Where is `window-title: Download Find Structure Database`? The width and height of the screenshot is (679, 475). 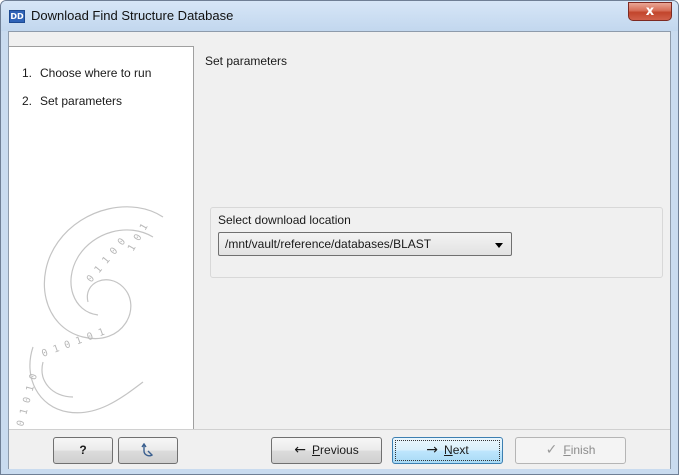
window-title: Download Find Structure Database is located at coordinates (132, 15).